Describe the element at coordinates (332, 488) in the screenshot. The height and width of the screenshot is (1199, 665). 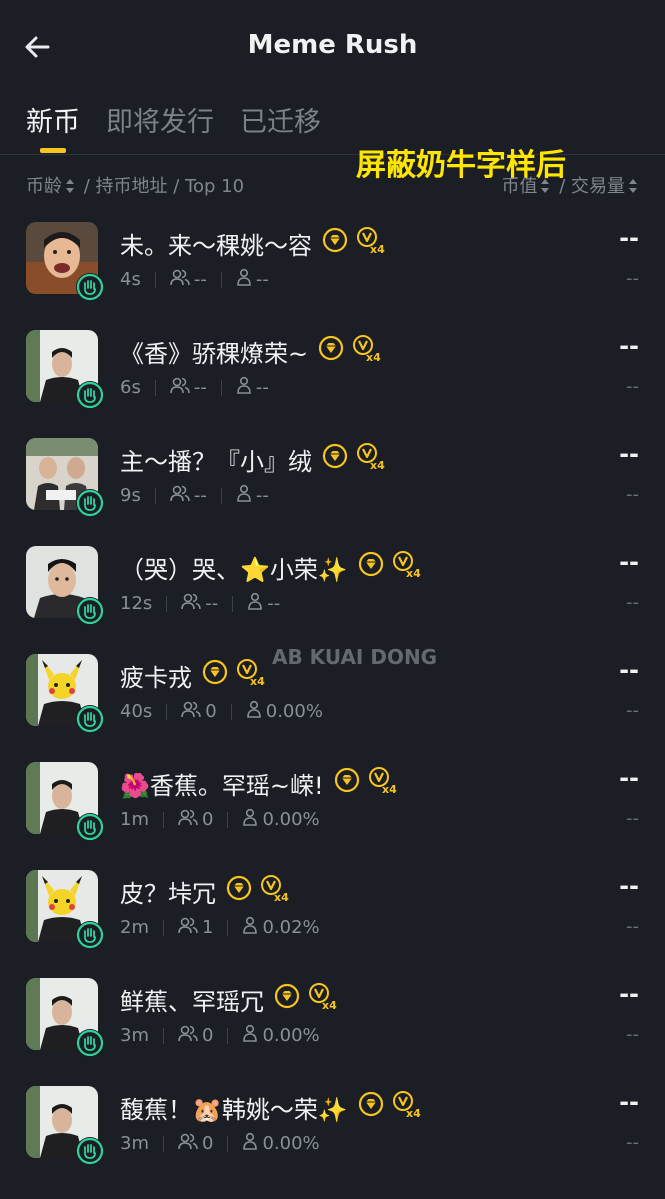
I see `token-row: 主～播？『小』绒 x4 9s -- -- -- --` at that location.